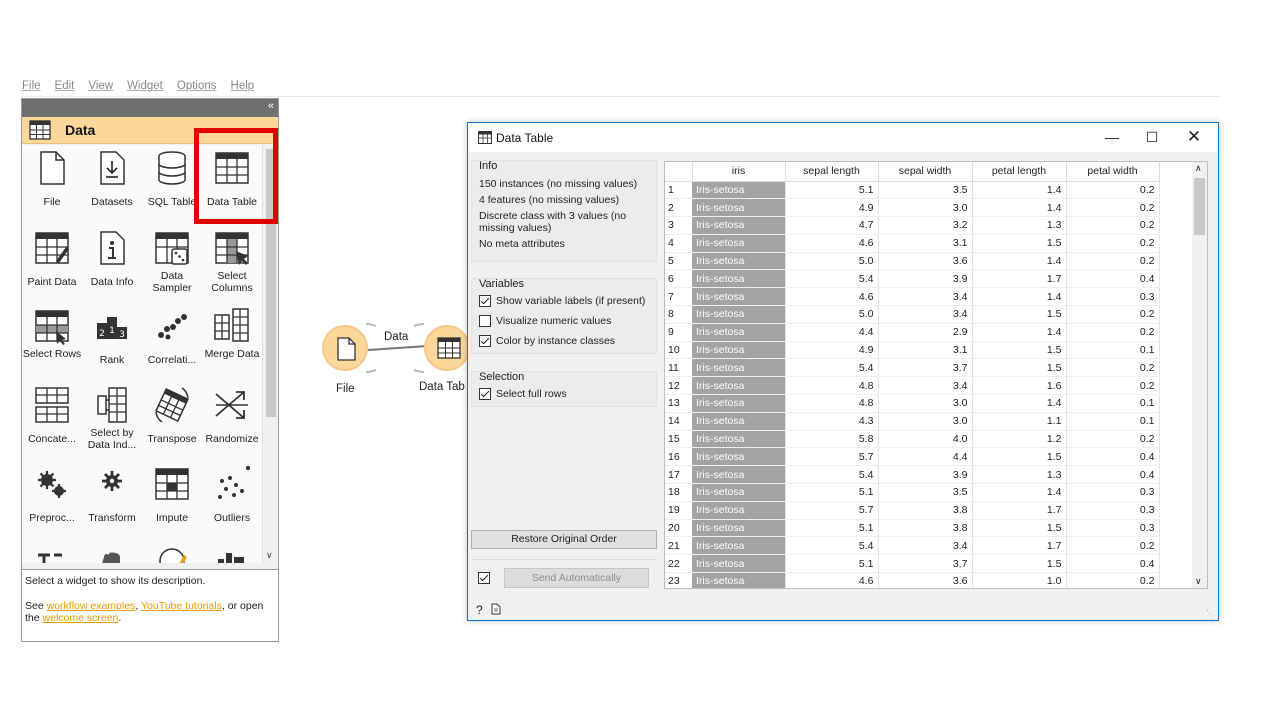 Image resolution: width=1280 pixels, height=720 pixels. Describe the element at coordinates (197, 88) in the screenshot. I see `menu-options: Options` at that location.